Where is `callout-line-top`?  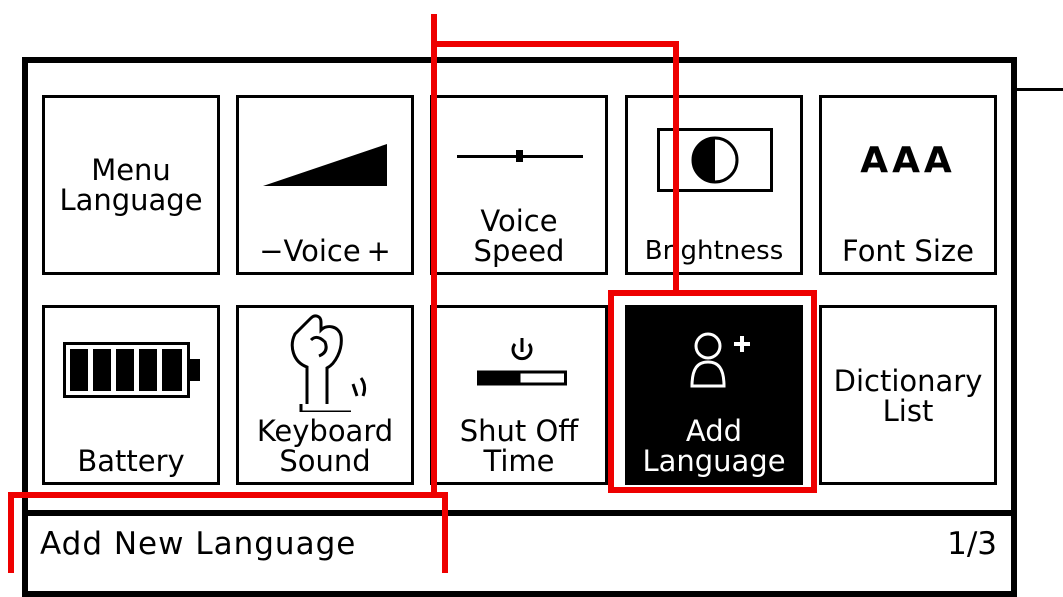
callout-line-top is located at coordinates (555, 44).